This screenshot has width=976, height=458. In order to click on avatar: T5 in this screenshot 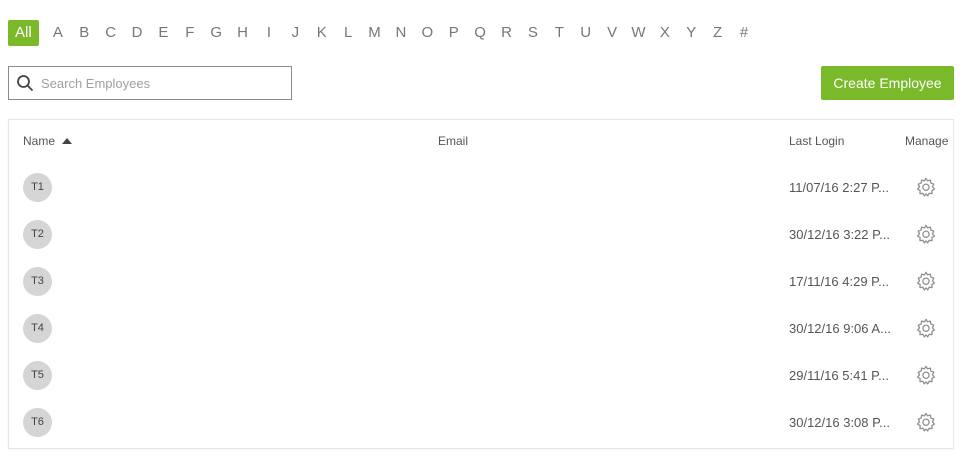, I will do `click(37, 375)`.